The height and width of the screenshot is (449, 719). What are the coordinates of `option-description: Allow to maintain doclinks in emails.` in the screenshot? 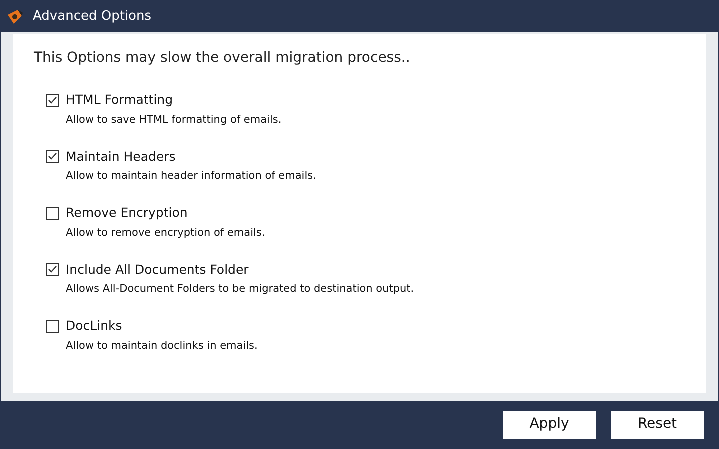 It's located at (162, 346).